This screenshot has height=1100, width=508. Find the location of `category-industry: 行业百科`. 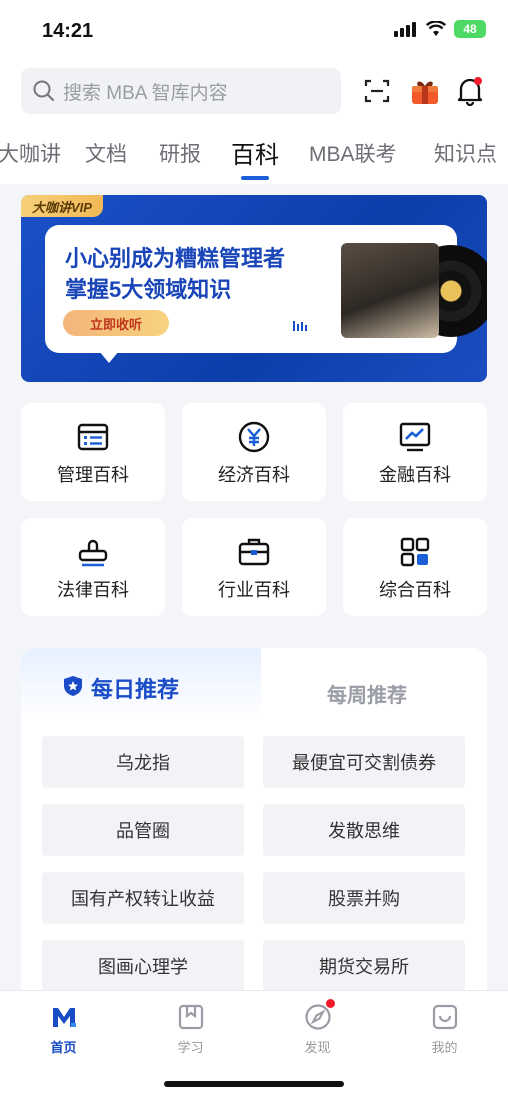

category-industry: 行业百科 is located at coordinates (254, 567).